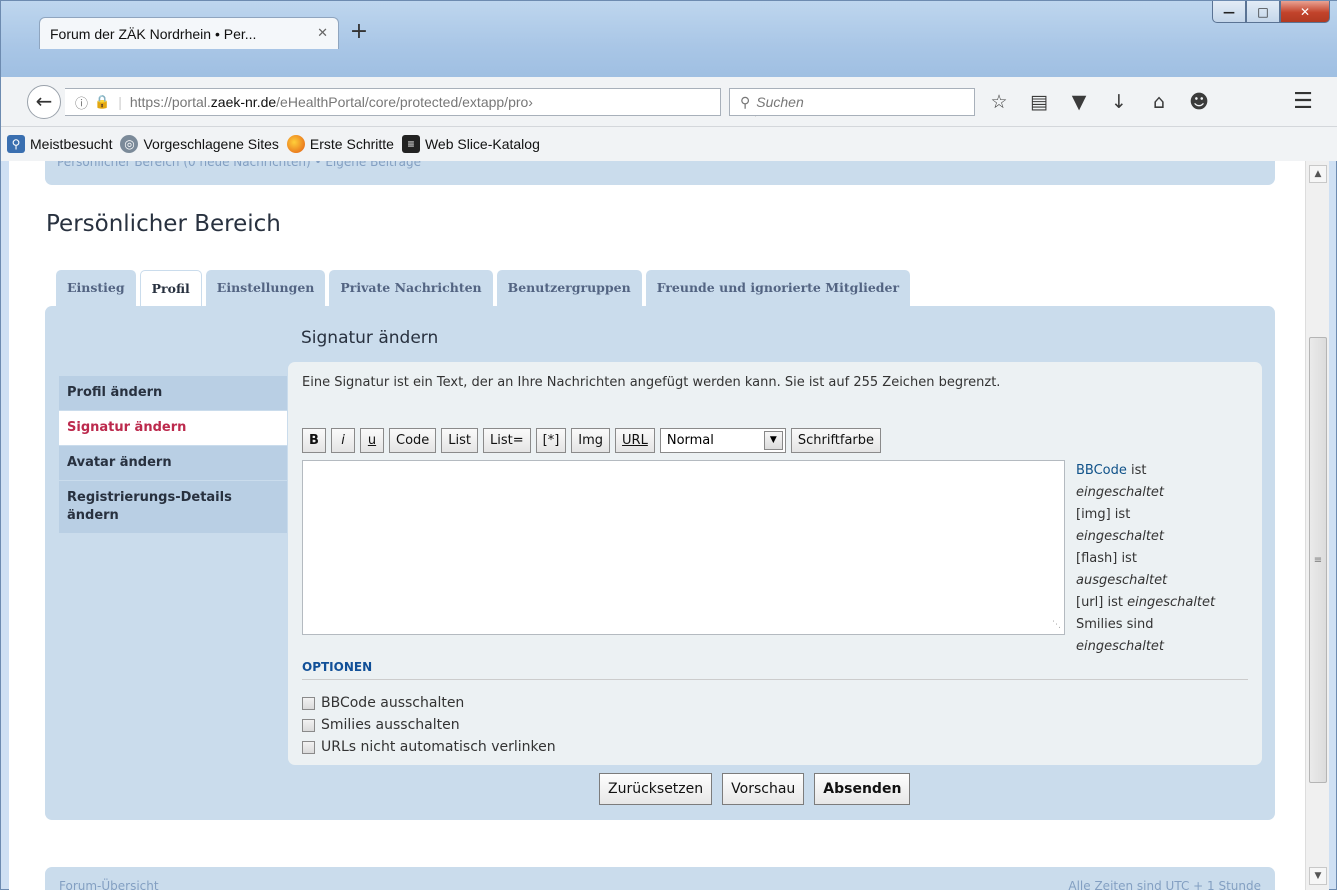 This screenshot has width=1337, height=890. Describe the element at coordinates (1102, 602) in the screenshot. I see `url-status: [url] ist` at that location.